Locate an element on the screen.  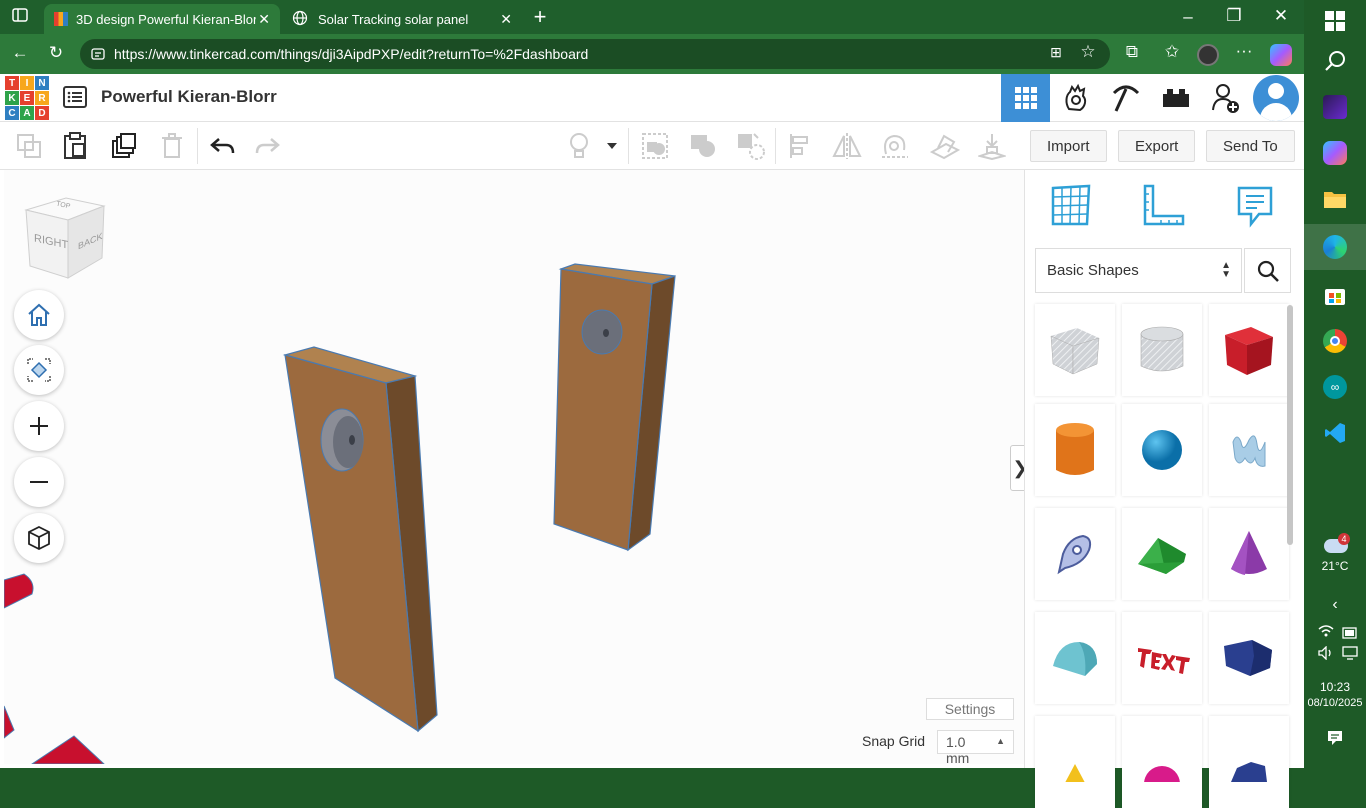
tinkercad-logo: T I N K E R C A D is located at coordinates (27, 98).